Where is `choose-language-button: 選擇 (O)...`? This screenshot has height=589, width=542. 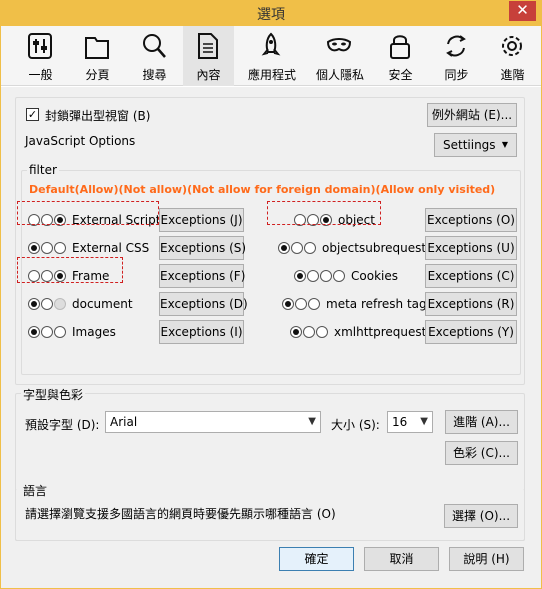 choose-language-button: 選擇 (O)... is located at coordinates (481, 516).